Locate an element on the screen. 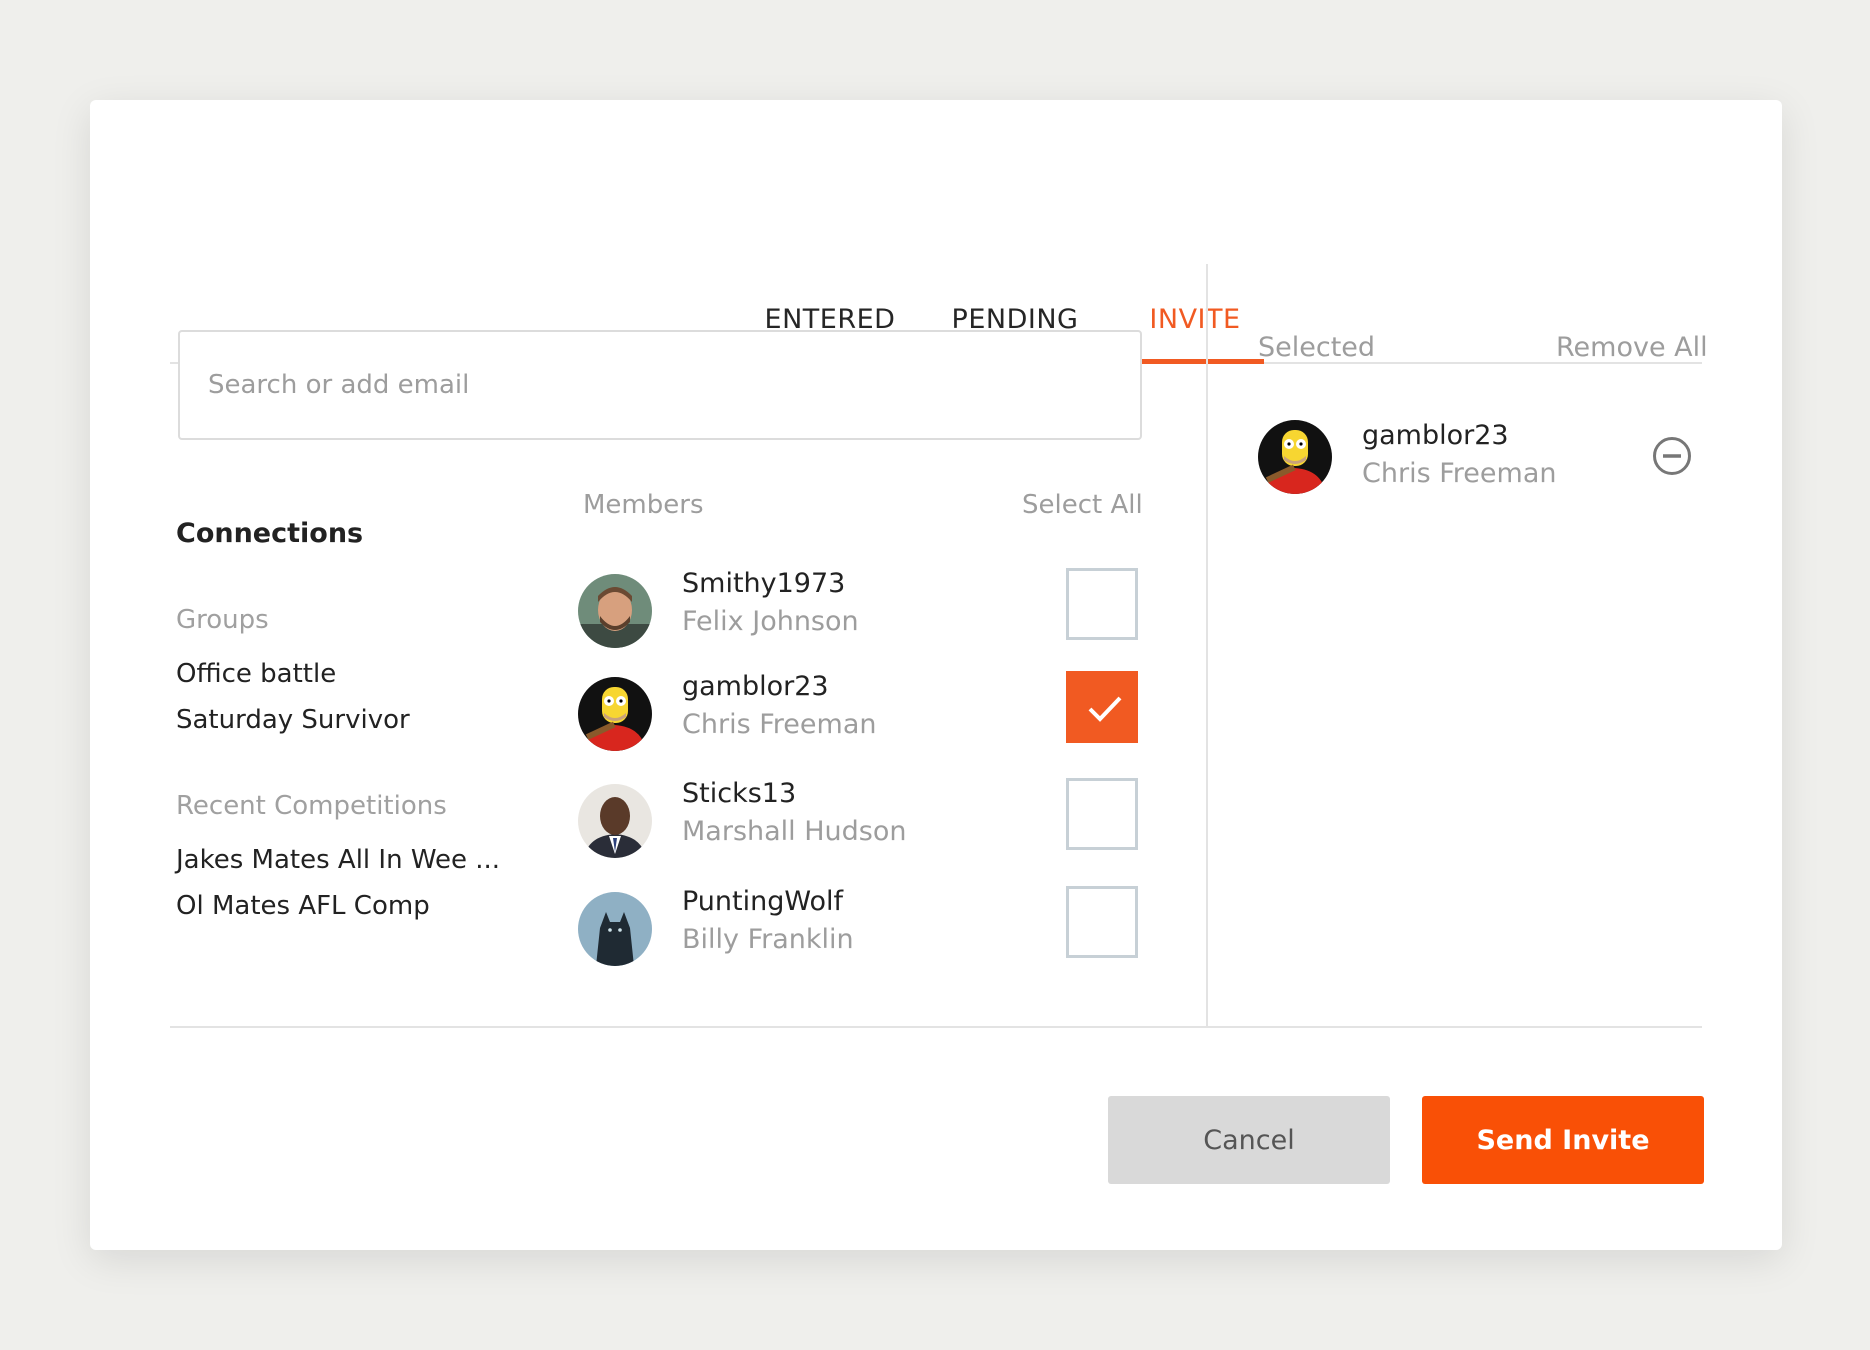  selected-username: gamblor23 is located at coordinates (1435, 435).